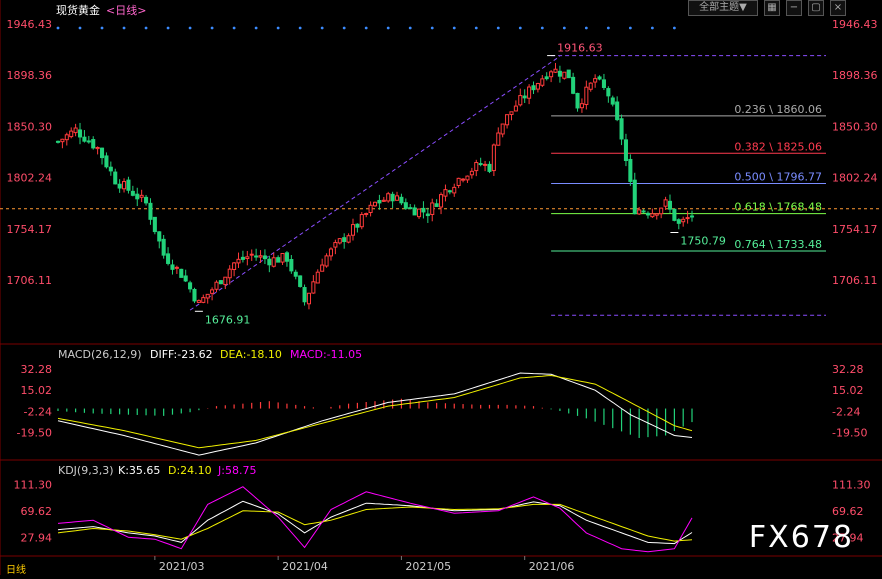  Describe the element at coordinates (772, 8) in the screenshot. I see `grid-icon: ▦` at that location.